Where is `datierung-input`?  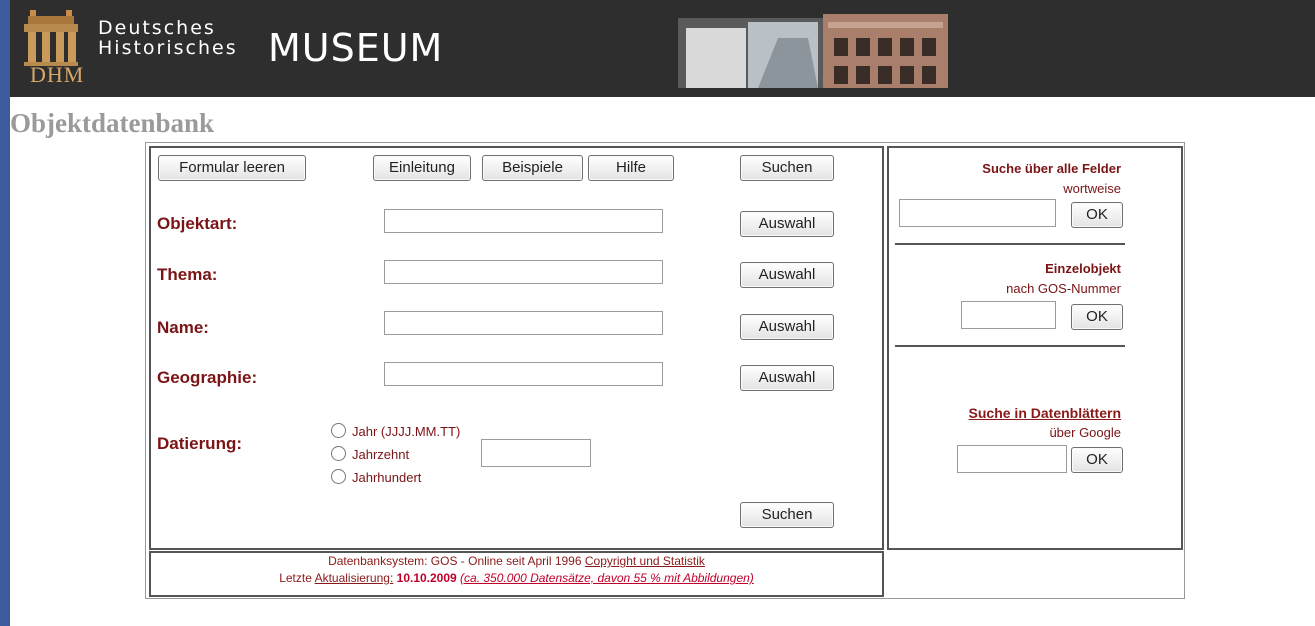 datierung-input is located at coordinates (536, 453).